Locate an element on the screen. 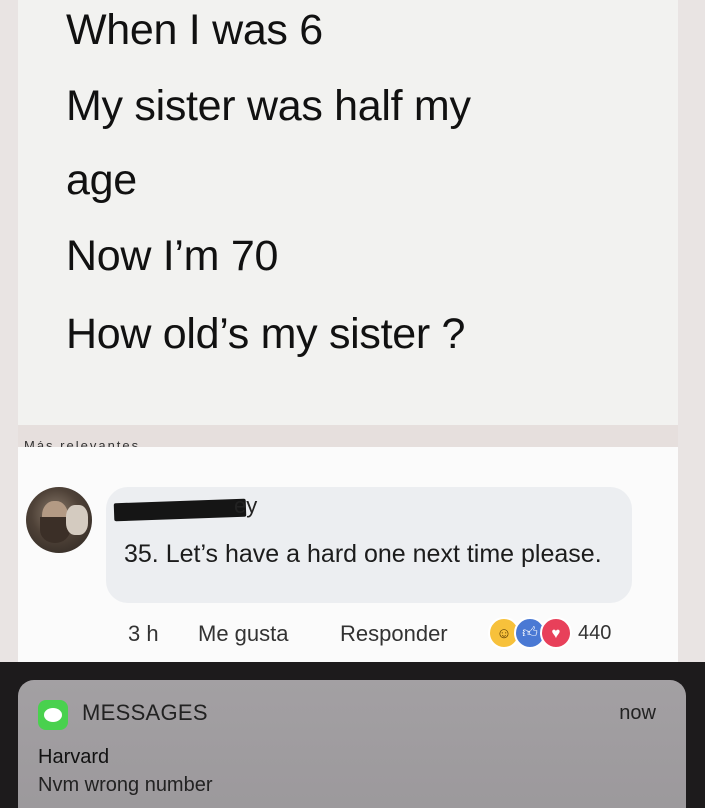 The width and height of the screenshot is (705, 808). redacted-name is located at coordinates (180, 510).